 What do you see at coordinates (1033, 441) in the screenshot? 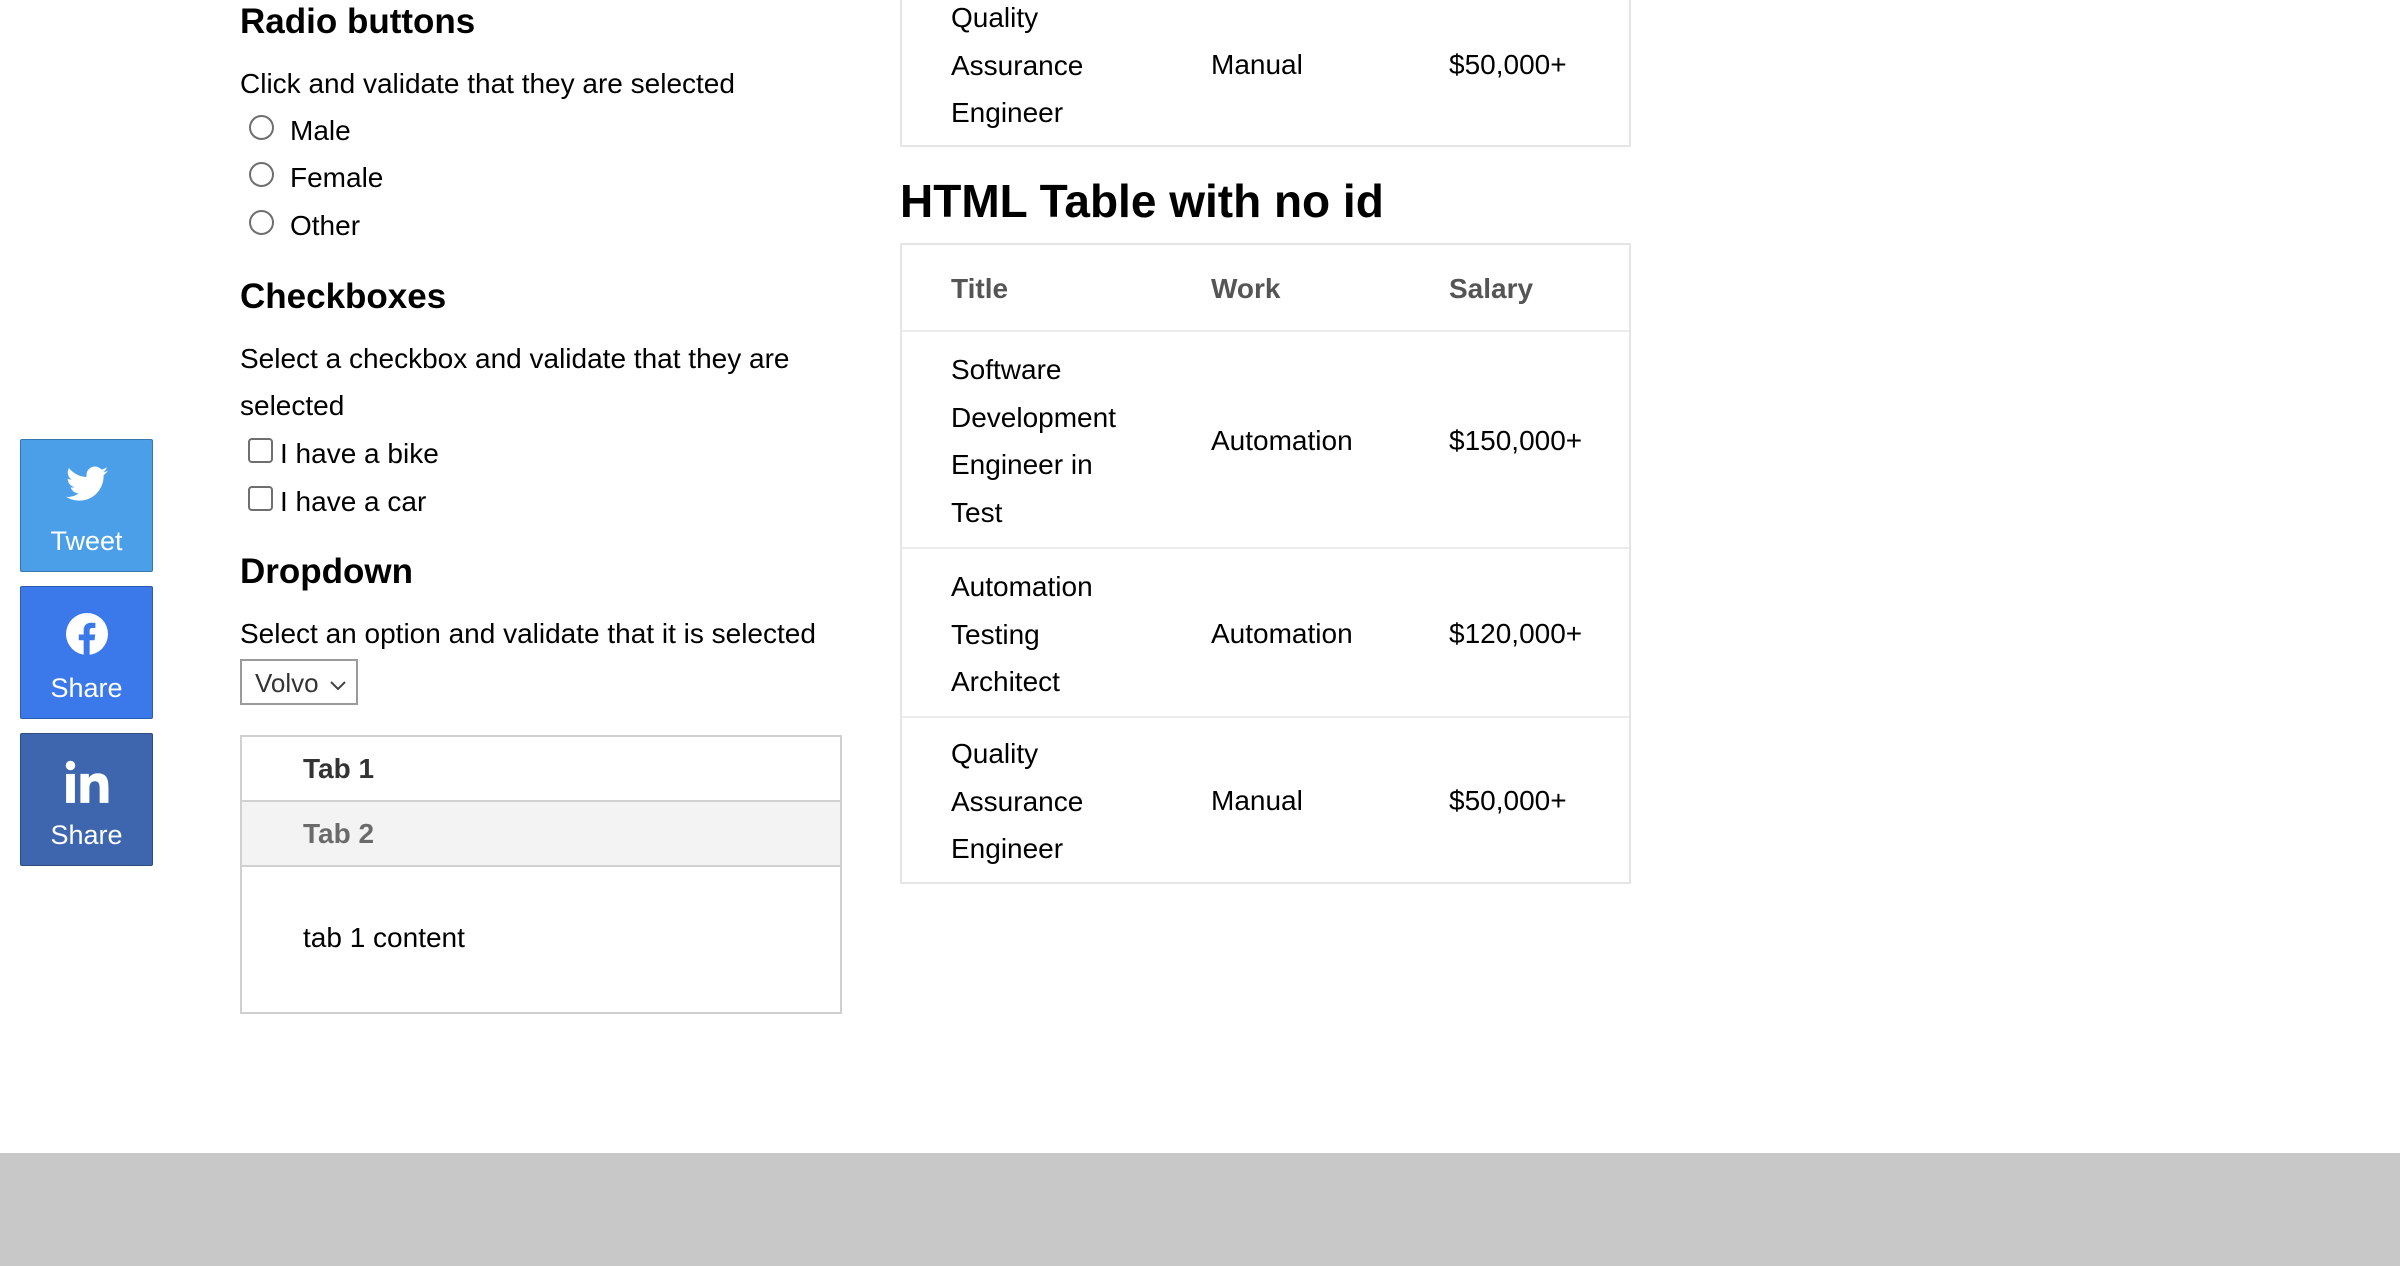
I see `title-cell: Software Development Engineer in Test` at bounding box center [1033, 441].